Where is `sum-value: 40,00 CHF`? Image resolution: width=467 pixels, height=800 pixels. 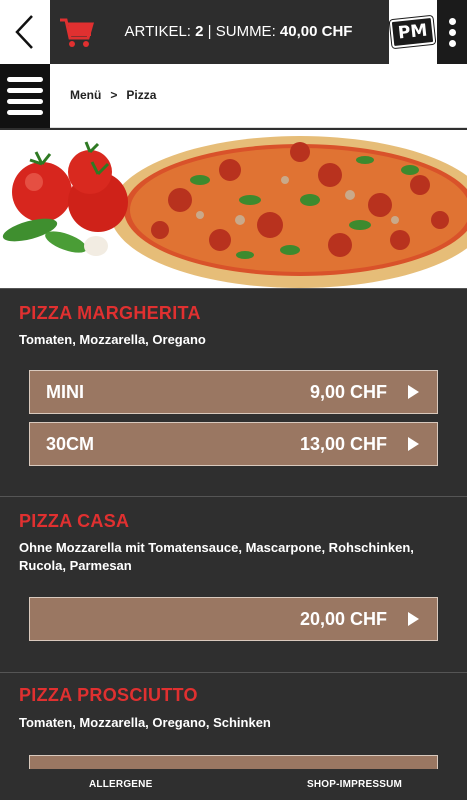
sum-value: 40,00 CHF is located at coordinates (316, 31).